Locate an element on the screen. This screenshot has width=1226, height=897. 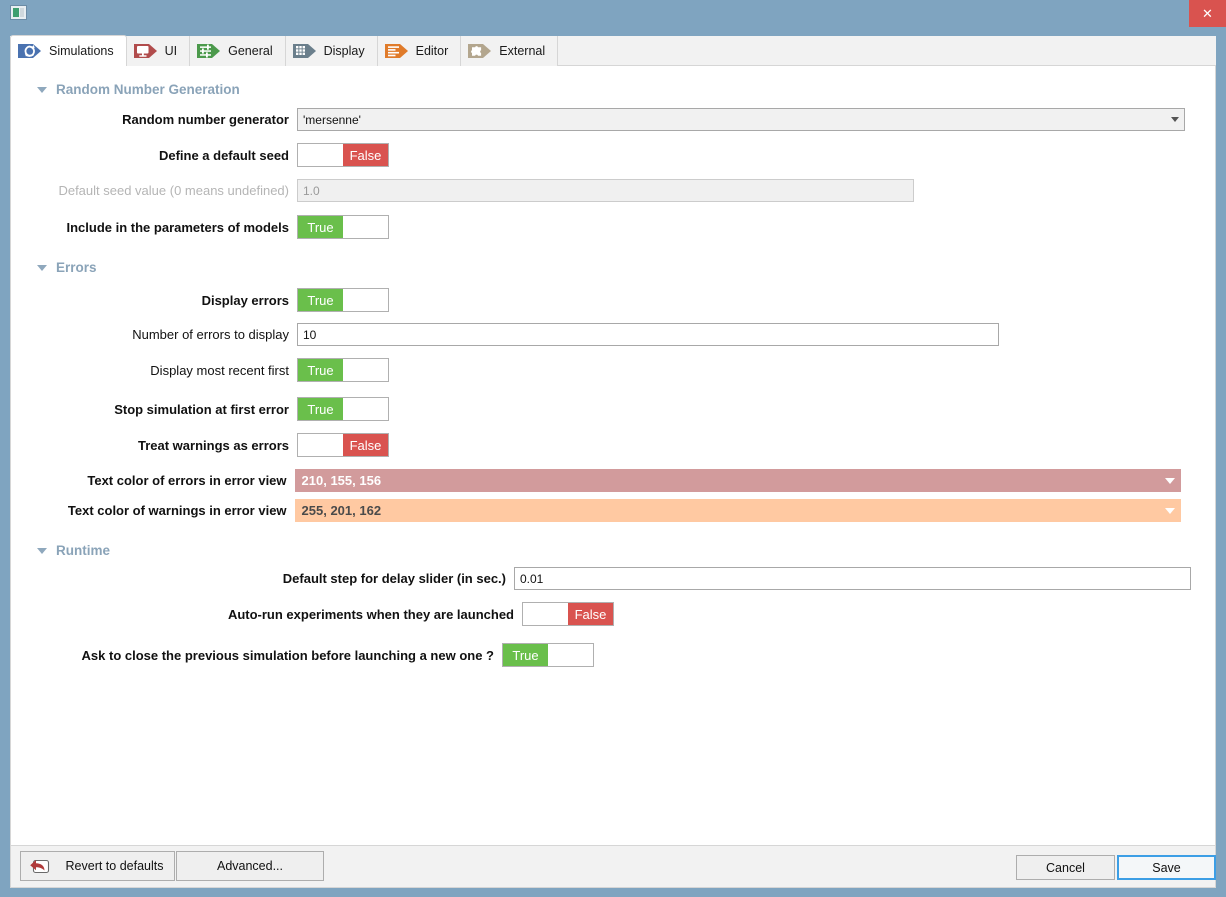
treat-warnings-as-errors-toggle: False is located at coordinates (343, 445).